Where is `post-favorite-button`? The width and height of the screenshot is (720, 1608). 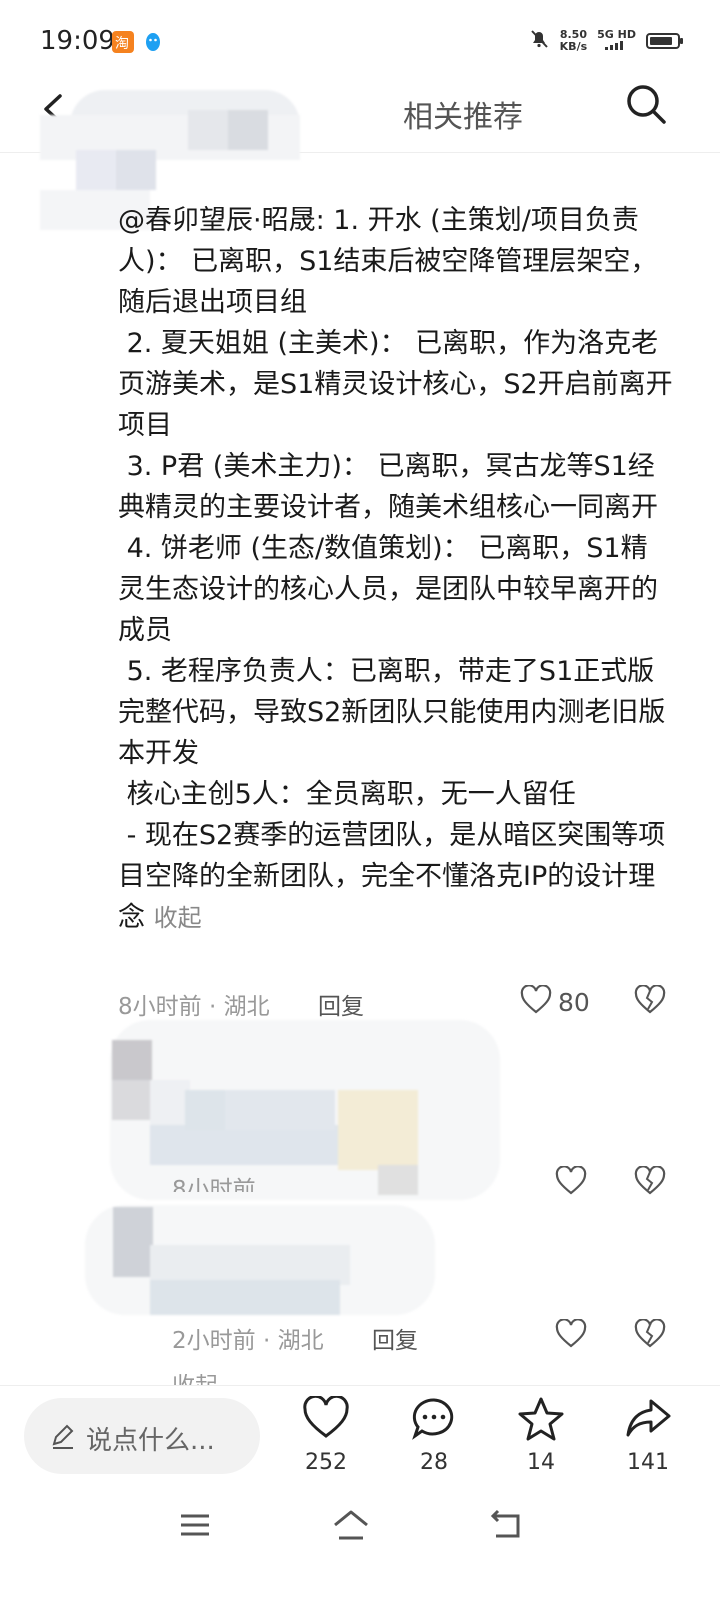
post-favorite-button is located at coordinates (541, 1421).